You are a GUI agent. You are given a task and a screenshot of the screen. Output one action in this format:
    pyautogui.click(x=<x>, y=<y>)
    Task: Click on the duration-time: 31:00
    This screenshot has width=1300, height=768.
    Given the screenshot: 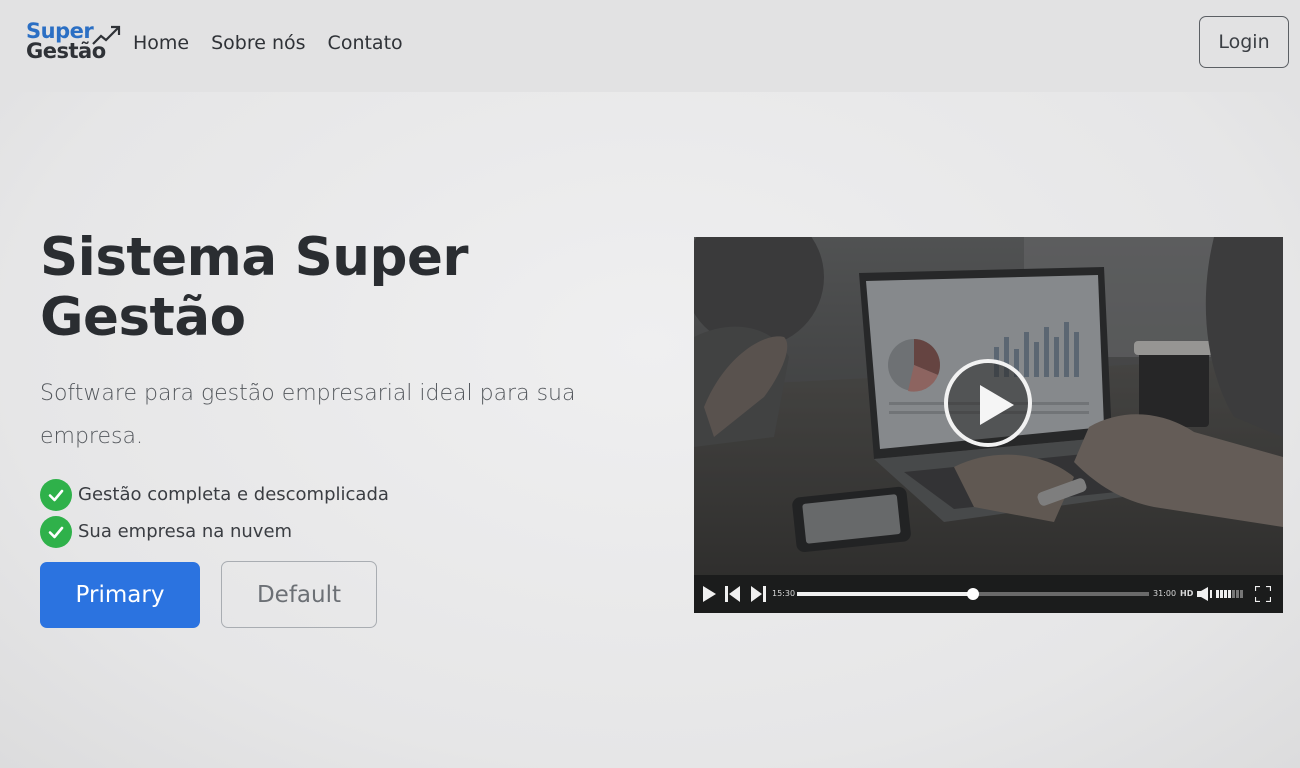 What is the action you would take?
    pyautogui.click(x=1165, y=593)
    